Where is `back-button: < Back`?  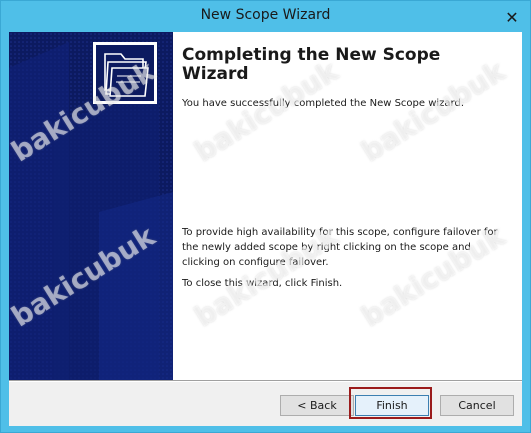
back-button: < Back is located at coordinates (317, 405).